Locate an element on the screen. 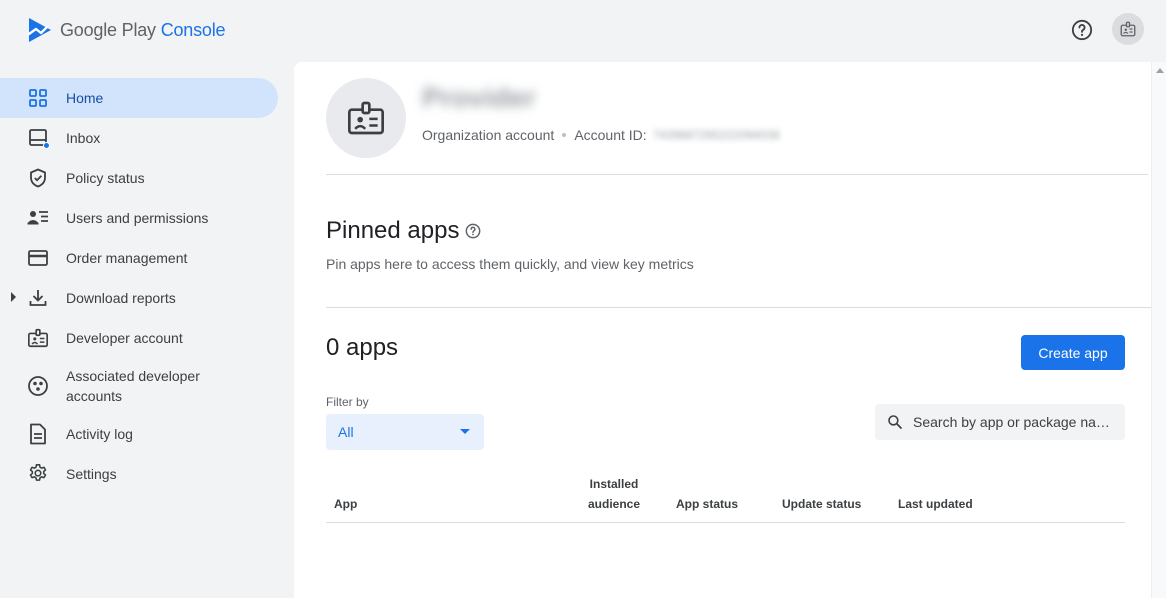 The width and height of the screenshot is (1166, 598). sidebar-item-label: Activity log is located at coordinates (99, 434).